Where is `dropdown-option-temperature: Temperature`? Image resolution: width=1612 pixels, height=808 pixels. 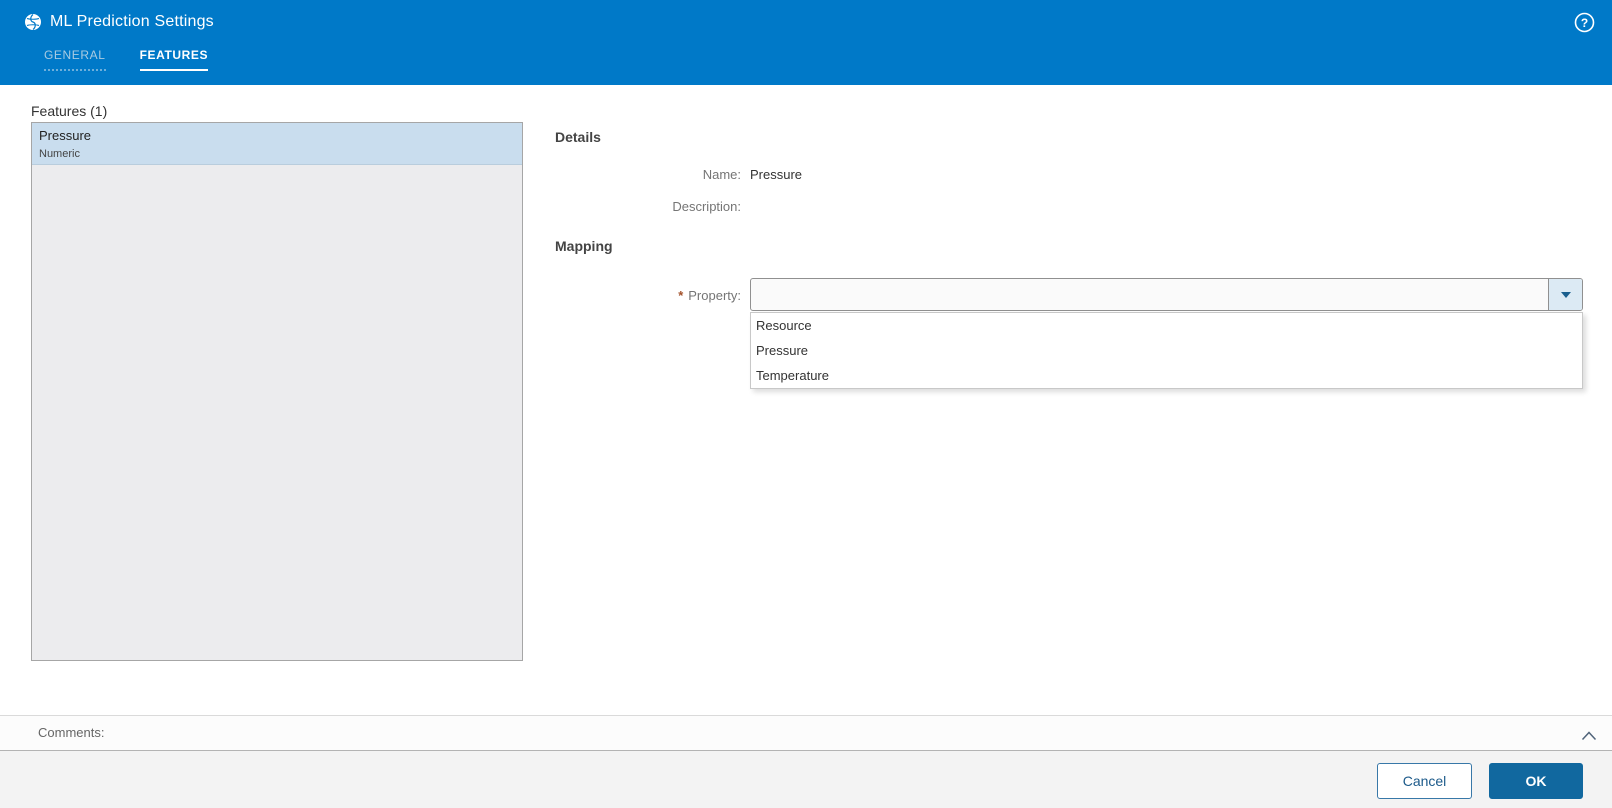
dropdown-option-temperature: Temperature is located at coordinates (1166, 375).